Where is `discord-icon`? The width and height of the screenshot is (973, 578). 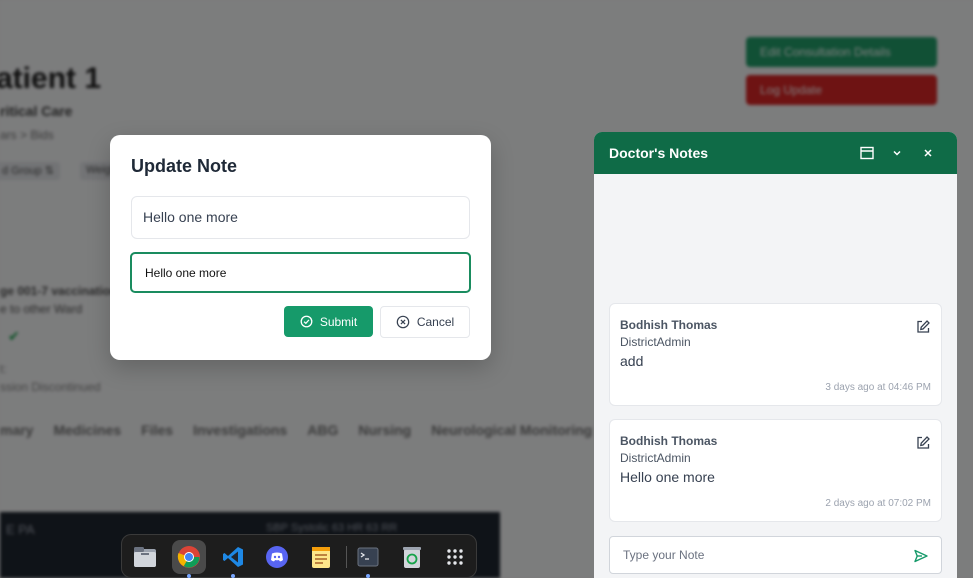 discord-icon is located at coordinates (277, 557).